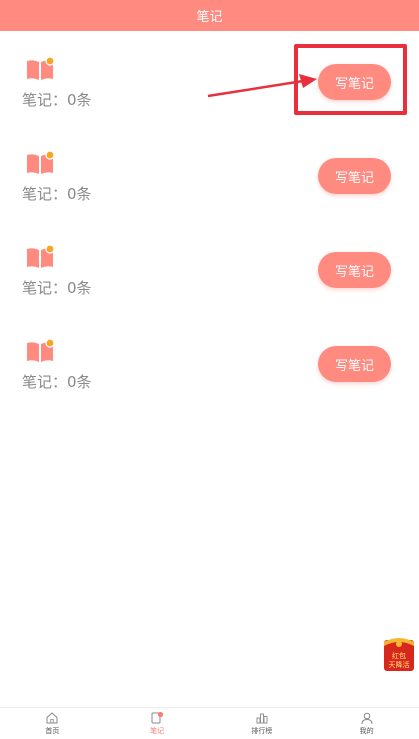 This screenshot has width=419, height=739. Describe the element at coordinates (262, 718) in the screenshot. I see `ranking-icon` at that location.